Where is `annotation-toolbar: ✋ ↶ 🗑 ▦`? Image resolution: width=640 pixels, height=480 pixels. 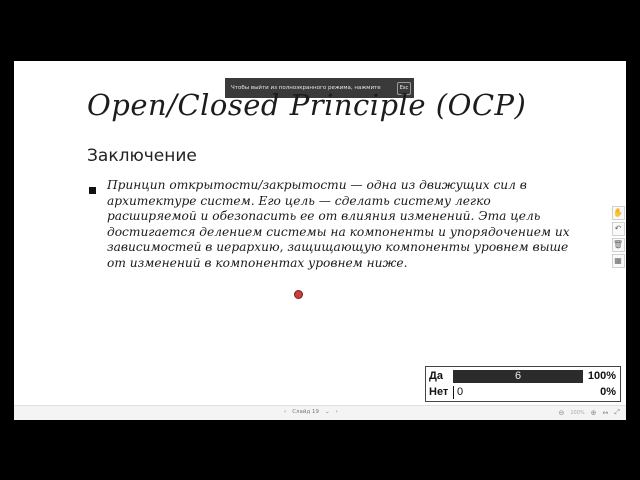
annotation-toolbar: ✋ ↶ 🗑 ▦ is located at coordinates (618, 237).